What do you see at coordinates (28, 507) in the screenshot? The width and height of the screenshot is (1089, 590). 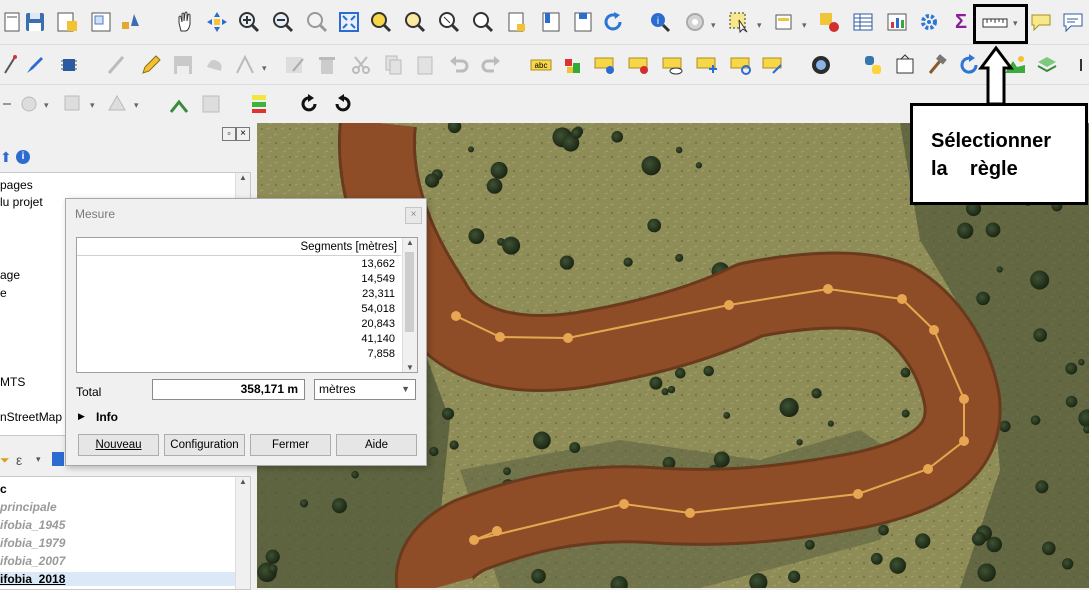 I see `layer-item: principale` at bounding box center [28, 507].